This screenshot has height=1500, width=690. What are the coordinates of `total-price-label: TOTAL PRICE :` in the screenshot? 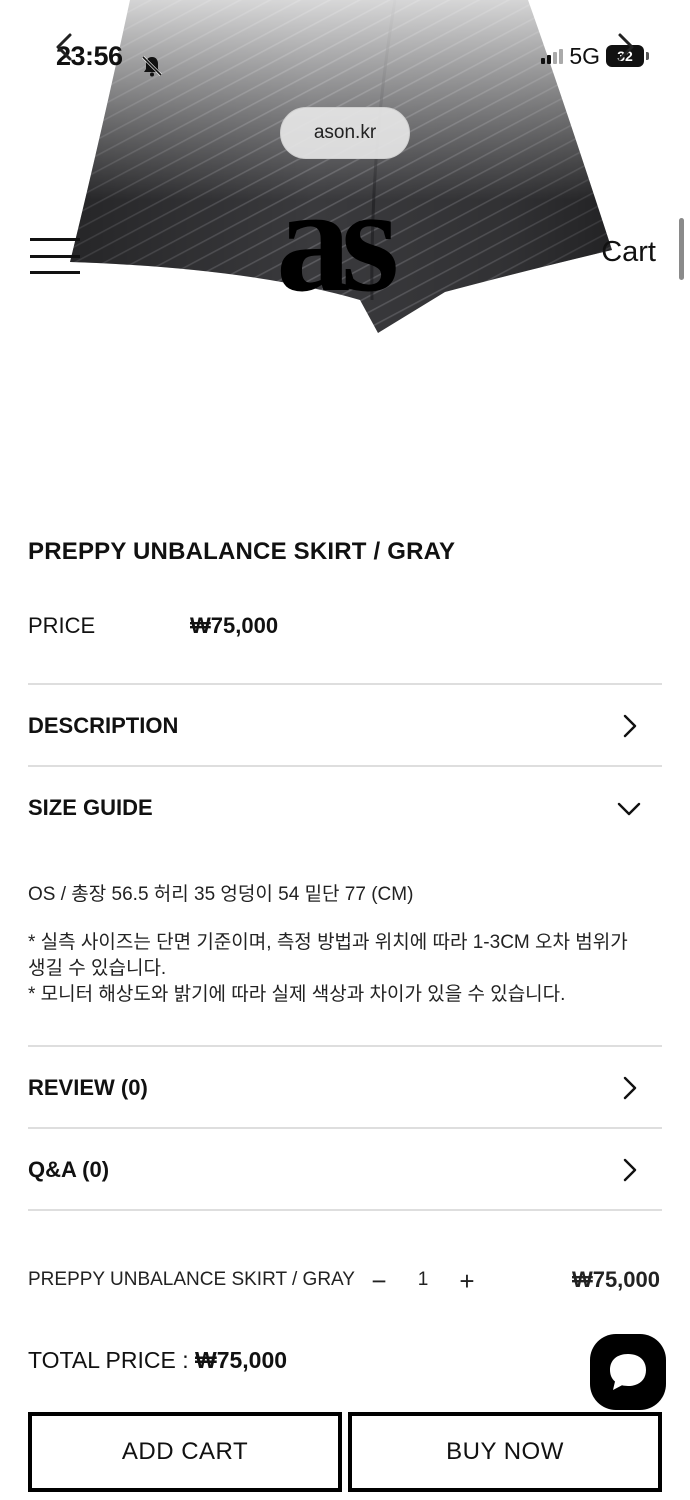 It's located at (111, 1360).